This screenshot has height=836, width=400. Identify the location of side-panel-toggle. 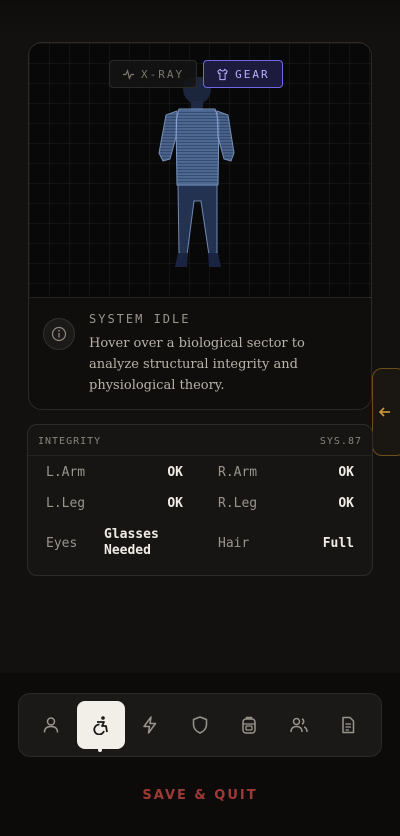
(386, 412).